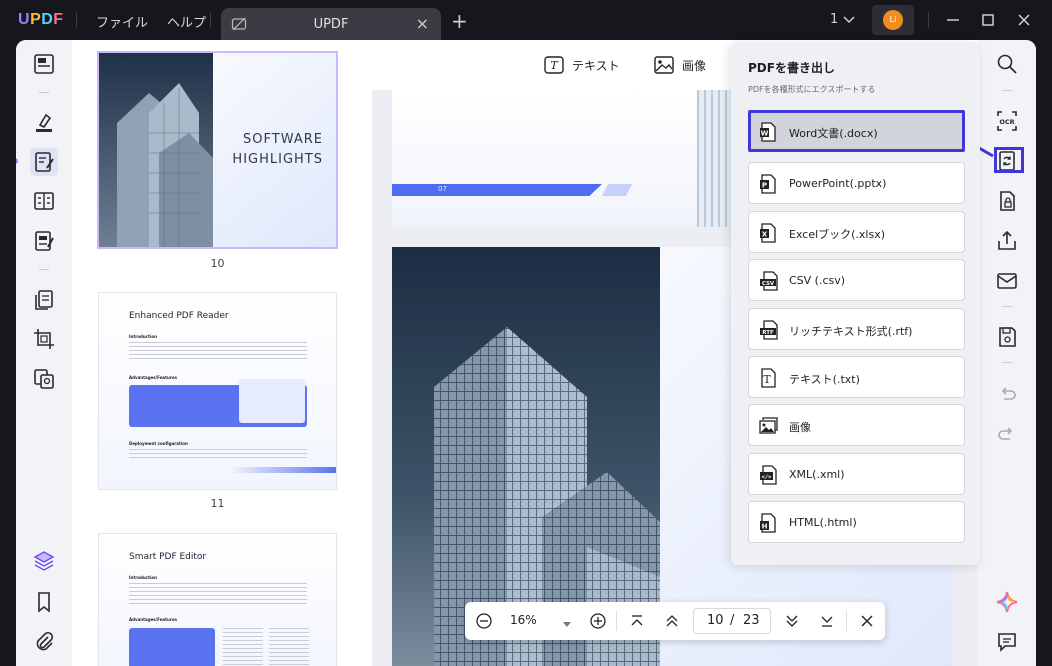  What do you see at coordinates (331, 24) in the screenshot?
I see `document-tab: UPDF ×` at bounding box center [331, 24].